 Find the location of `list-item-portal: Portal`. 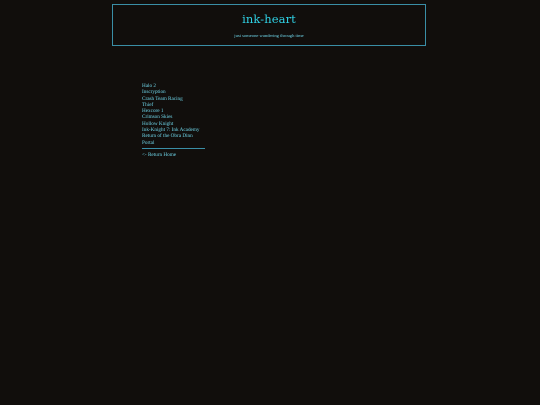

list-item-portal: Portal is located at coordinates (170, 143).